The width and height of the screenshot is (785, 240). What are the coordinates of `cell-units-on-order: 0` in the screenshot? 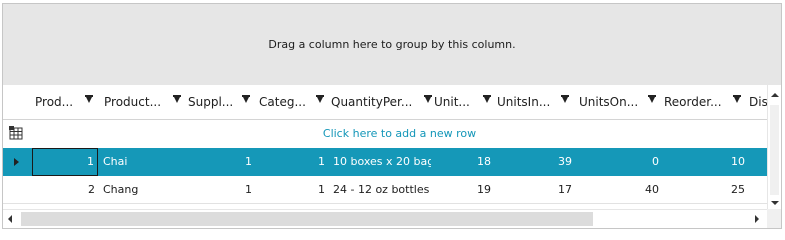 It's located at (619, 162).